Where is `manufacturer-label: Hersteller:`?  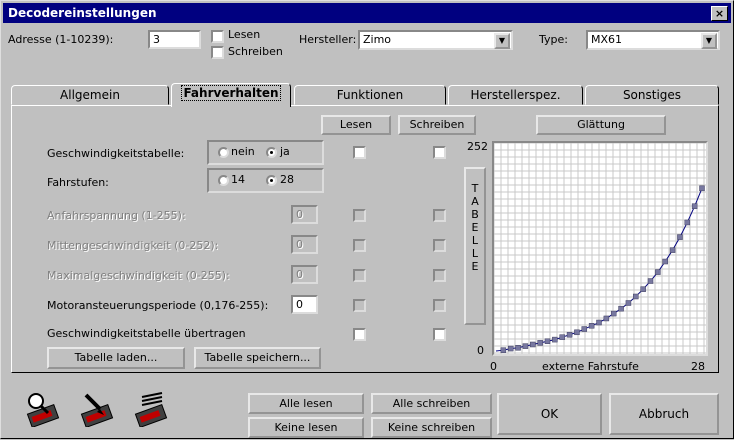 manufacturer-label: Hersteller: is located at coordinates (328, 39).